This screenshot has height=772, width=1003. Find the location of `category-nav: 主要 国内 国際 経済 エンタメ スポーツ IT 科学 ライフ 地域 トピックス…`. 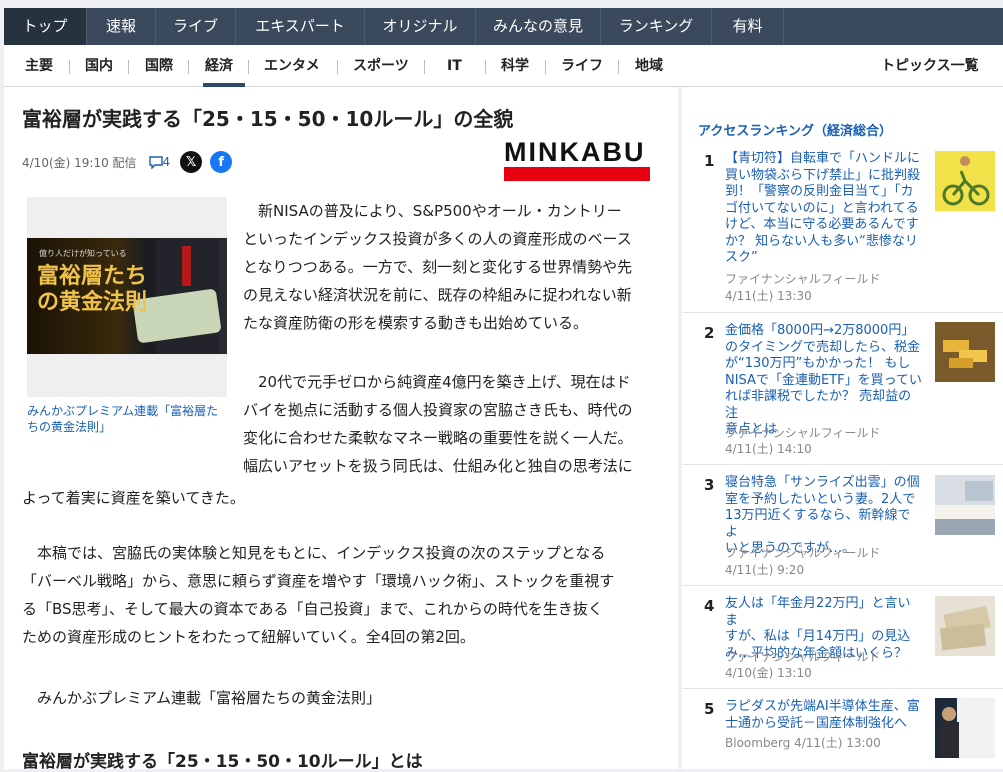

category-nav: 主要 国内 国際 経済 エンタメ スポーツ IT 科学 ライフ 地域 トピックス… is located at coordinates (503, 66).